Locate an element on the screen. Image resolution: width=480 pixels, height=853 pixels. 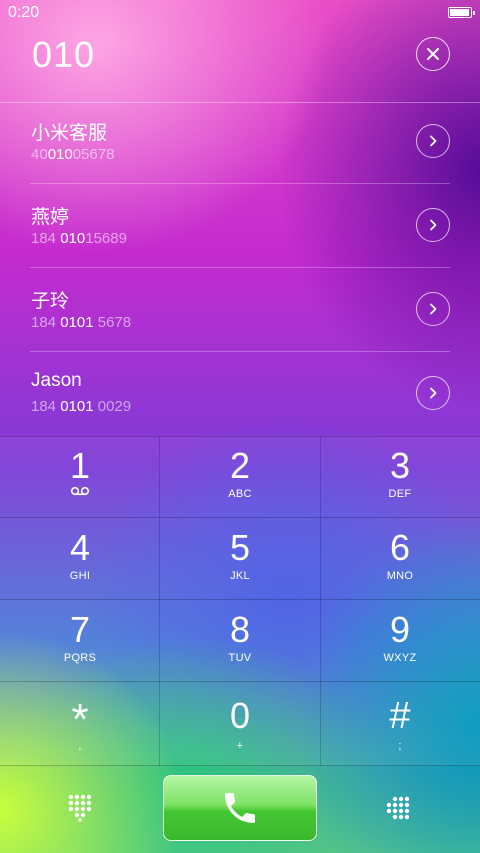
key-9: 9 WXYZ is located at coordinates (400, 641).